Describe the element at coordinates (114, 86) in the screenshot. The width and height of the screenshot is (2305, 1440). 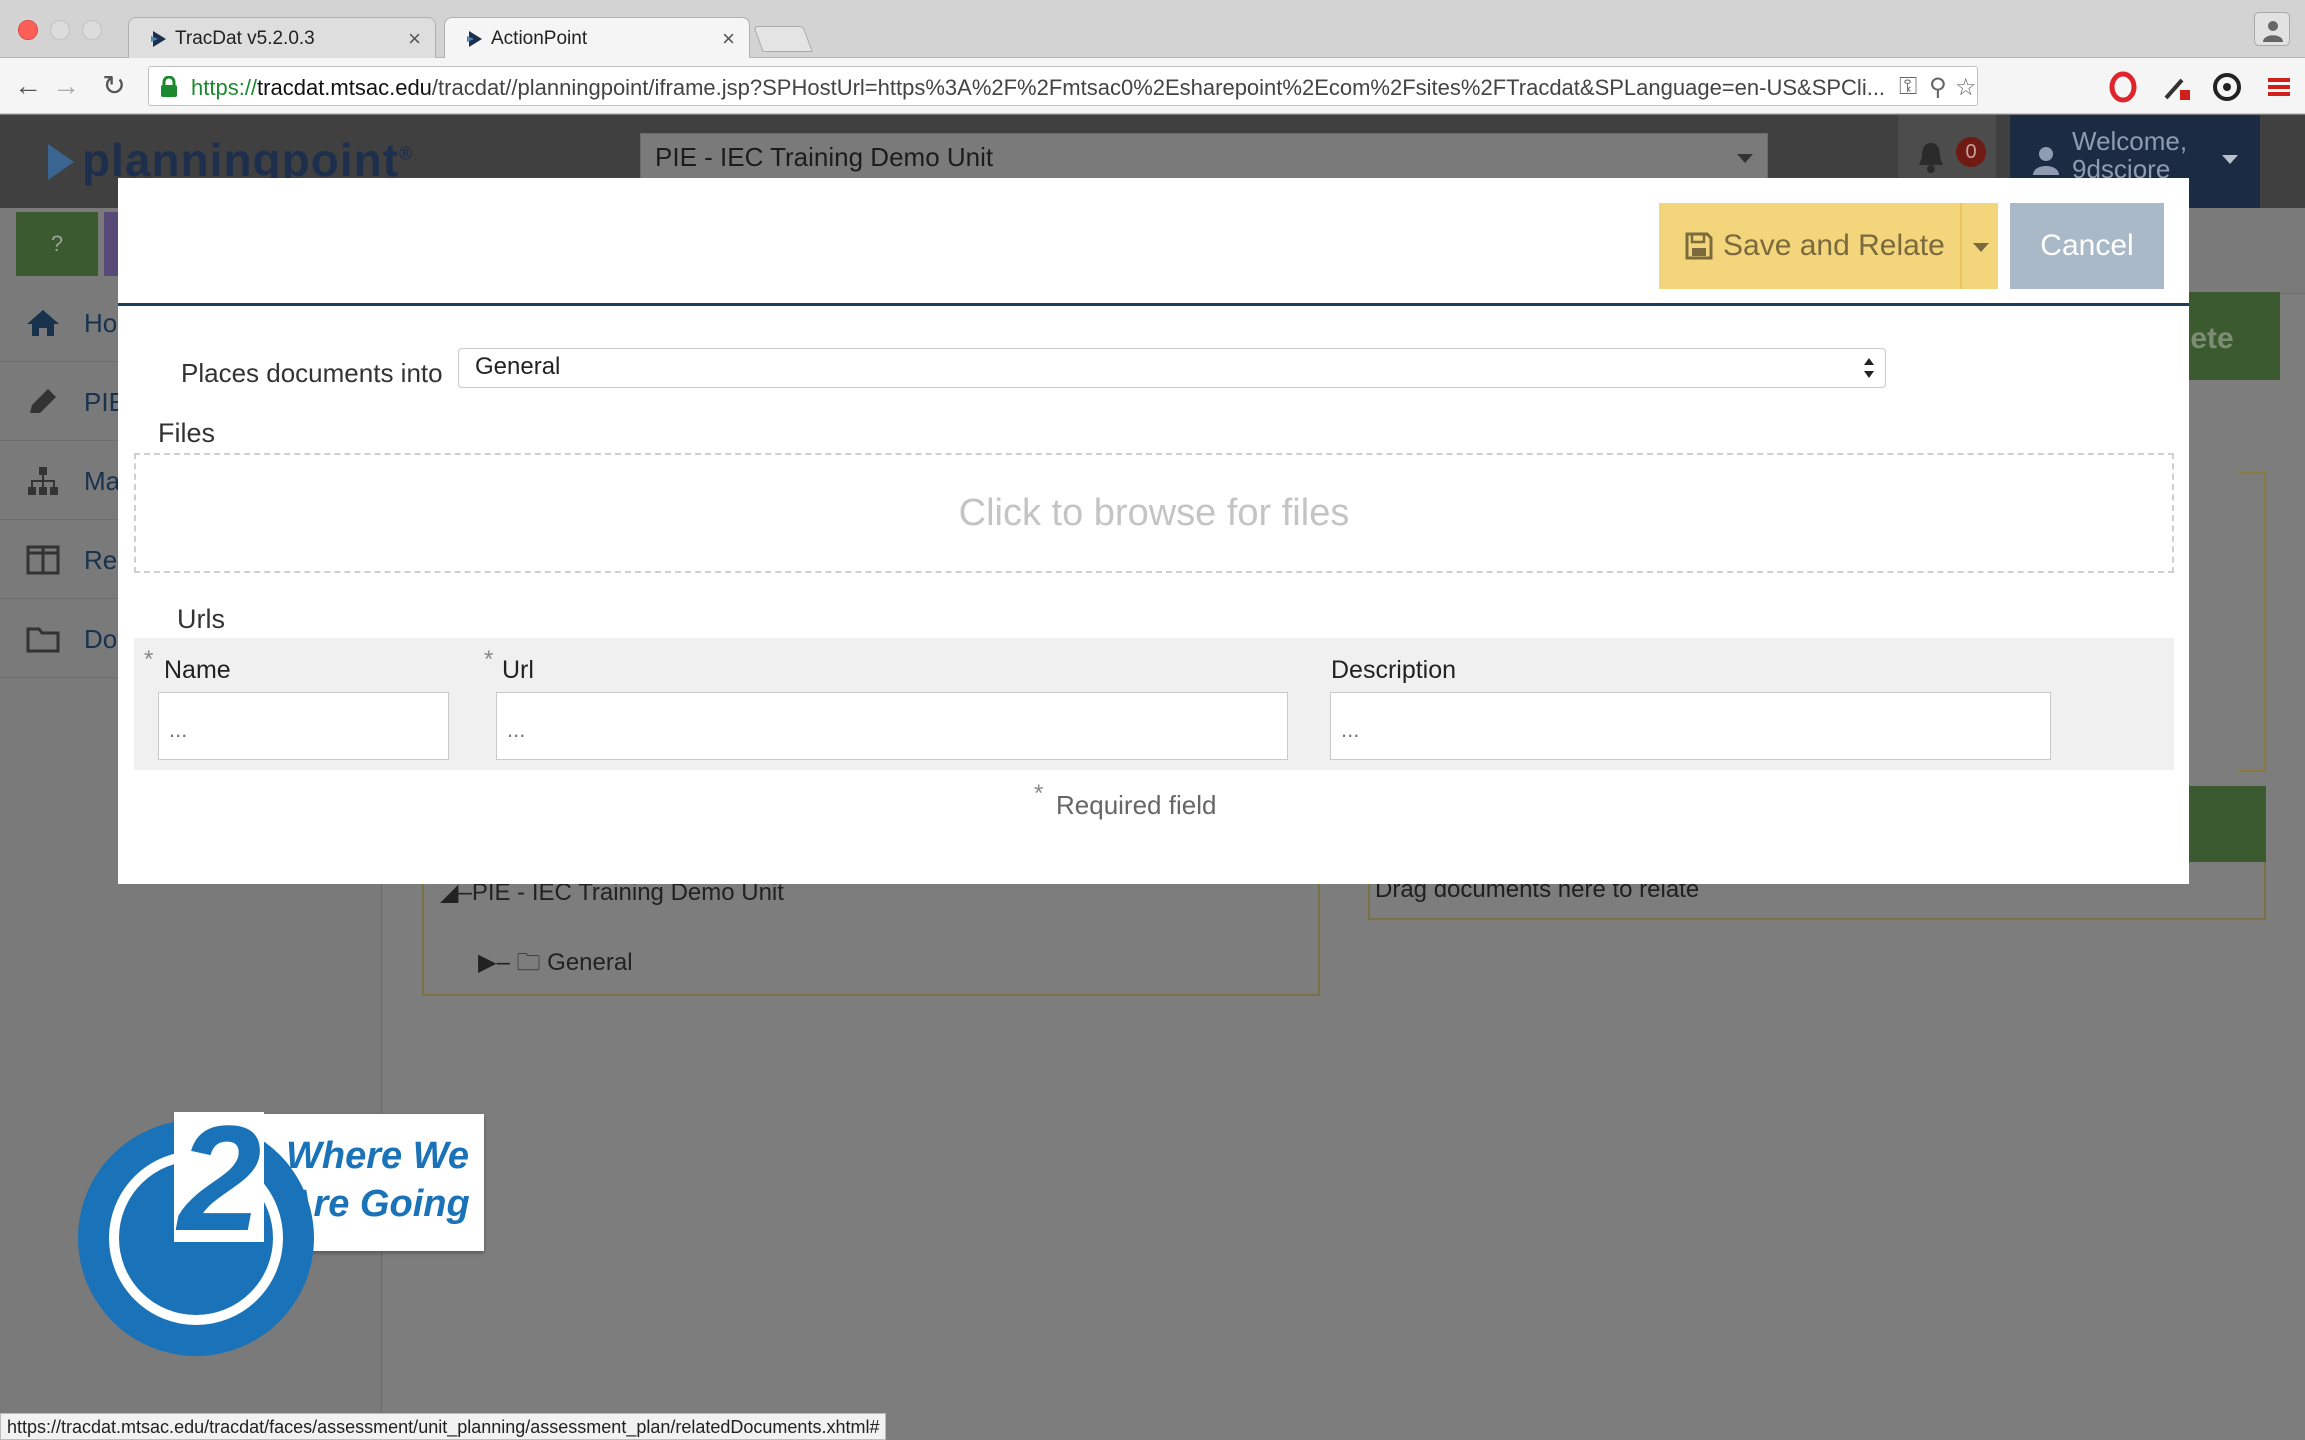
I see `reload-icon: ↻` at that location.